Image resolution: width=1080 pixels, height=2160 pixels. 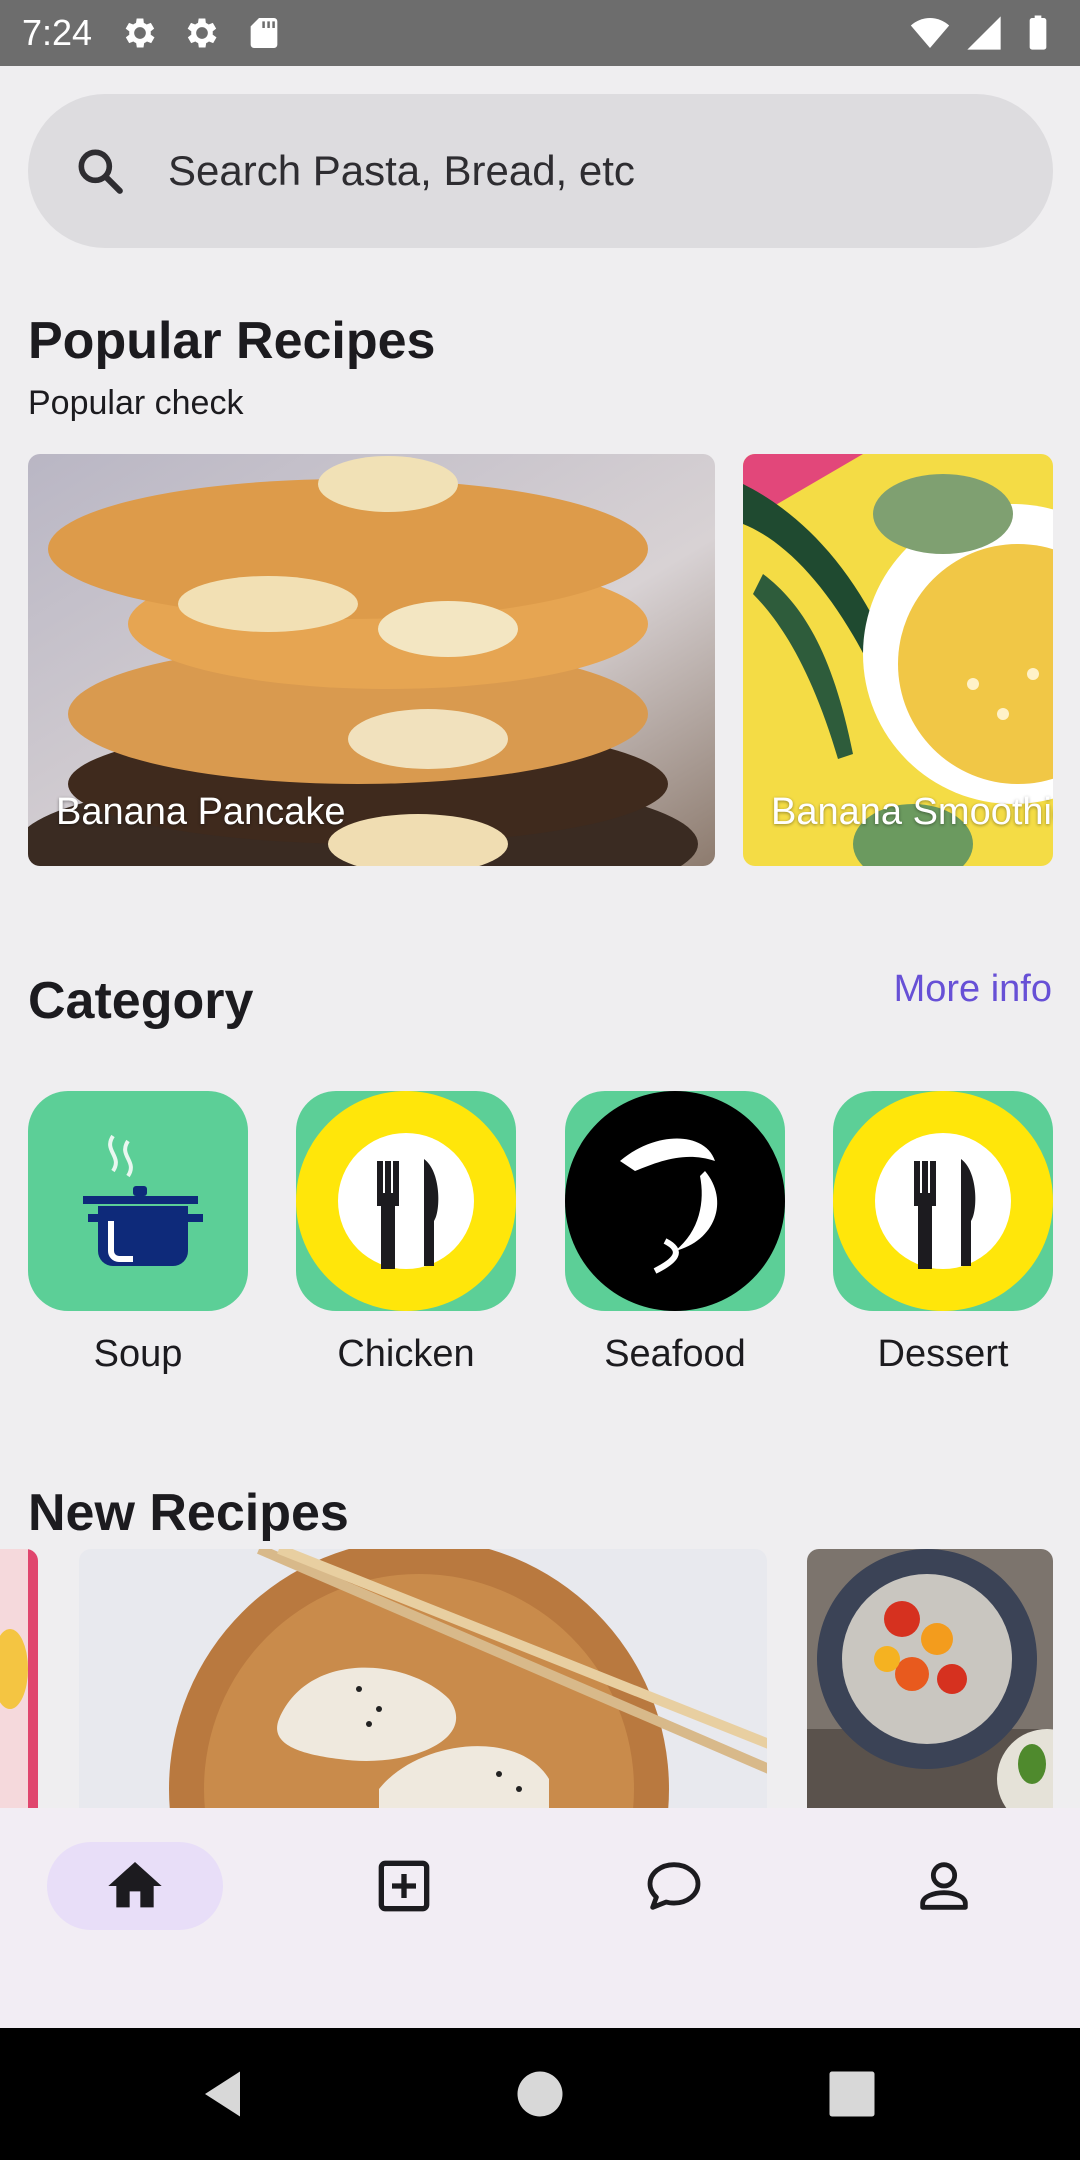 I want to click on category-soup: Soup, so click(x=138, y=1233).